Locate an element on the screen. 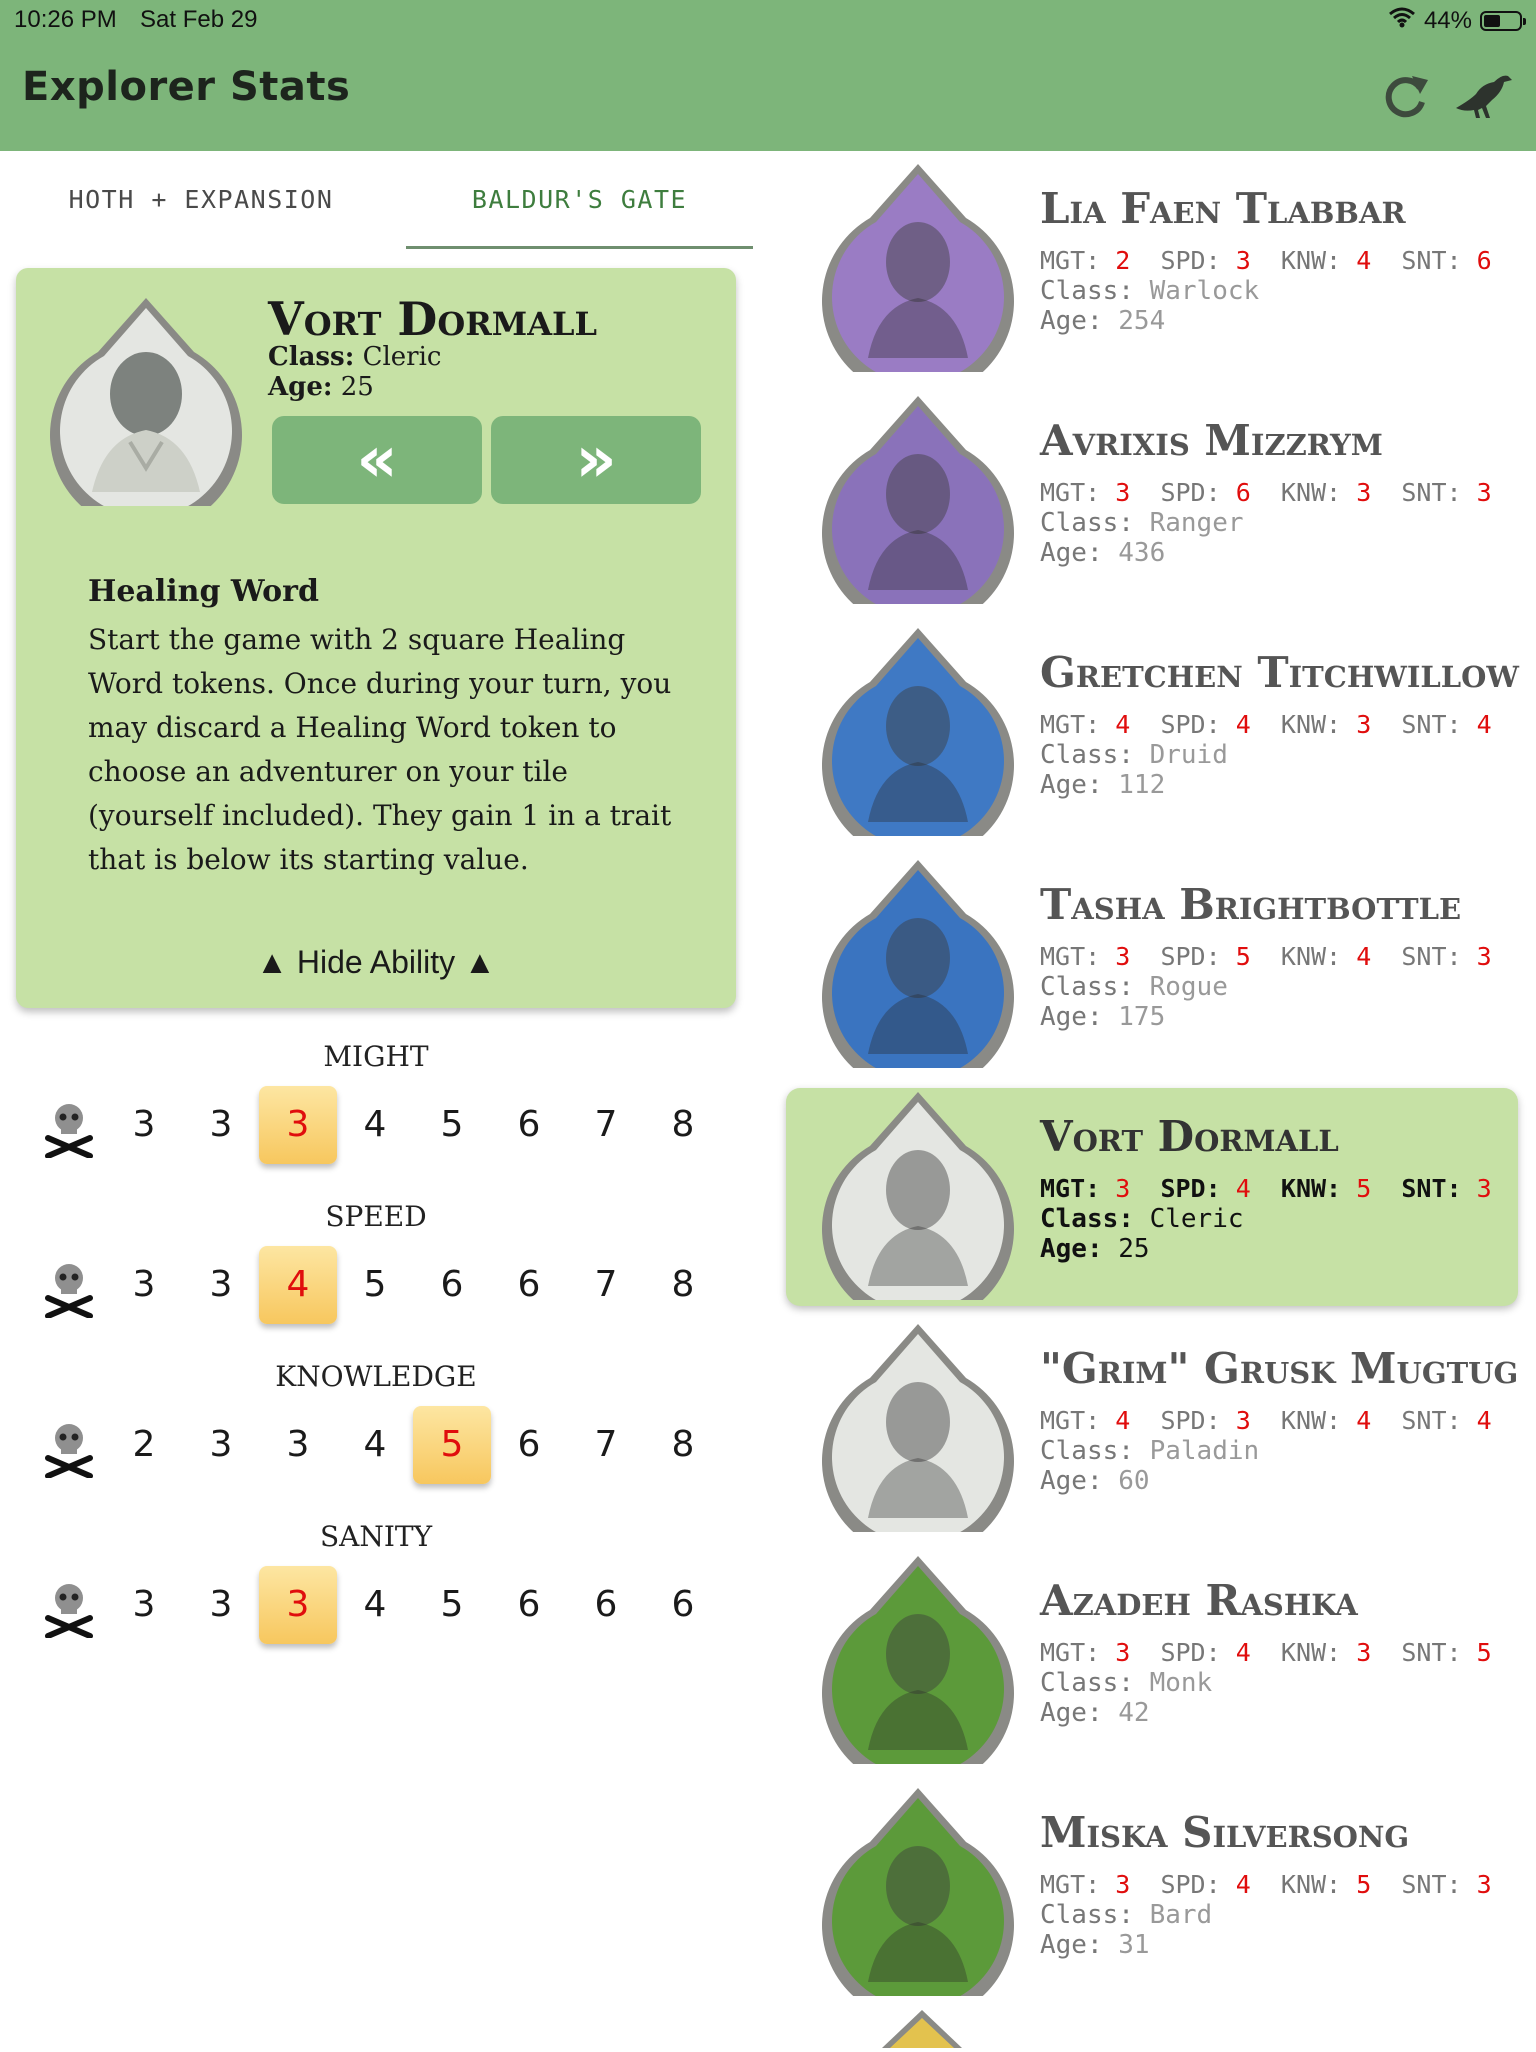 This screenshot has height=2052, width=1536. battery-icon is located at coordinates (1503, 20).